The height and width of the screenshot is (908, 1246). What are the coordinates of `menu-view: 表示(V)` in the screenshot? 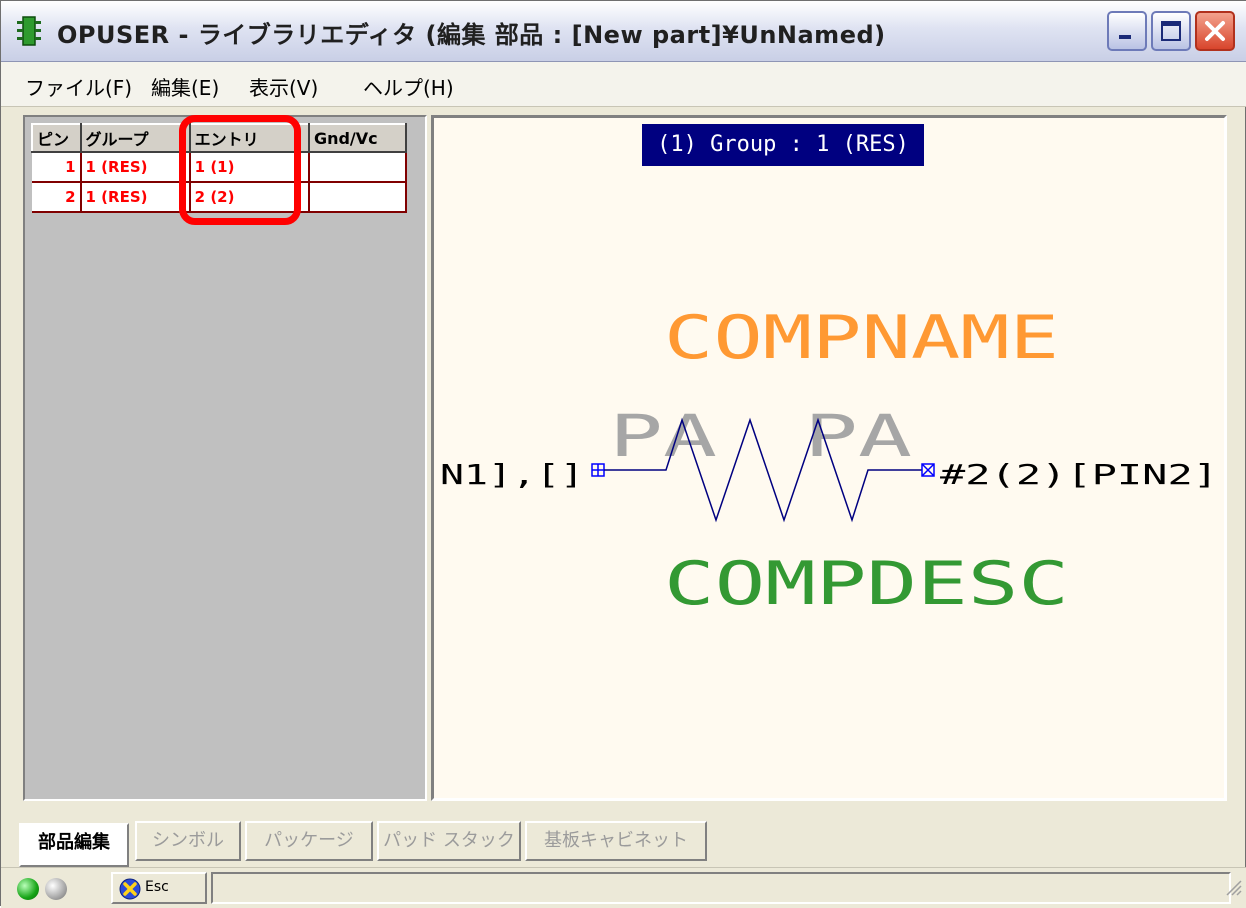 It's located at (283, 86).